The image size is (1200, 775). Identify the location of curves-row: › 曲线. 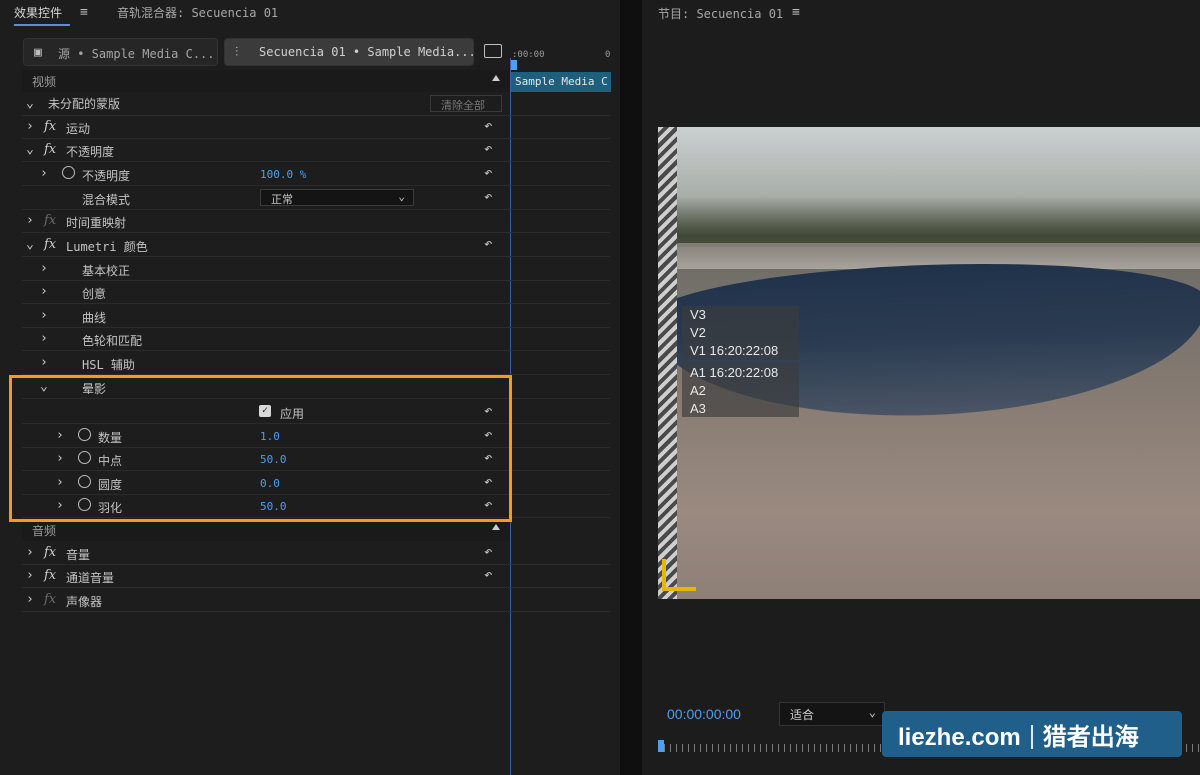
(316, 316).